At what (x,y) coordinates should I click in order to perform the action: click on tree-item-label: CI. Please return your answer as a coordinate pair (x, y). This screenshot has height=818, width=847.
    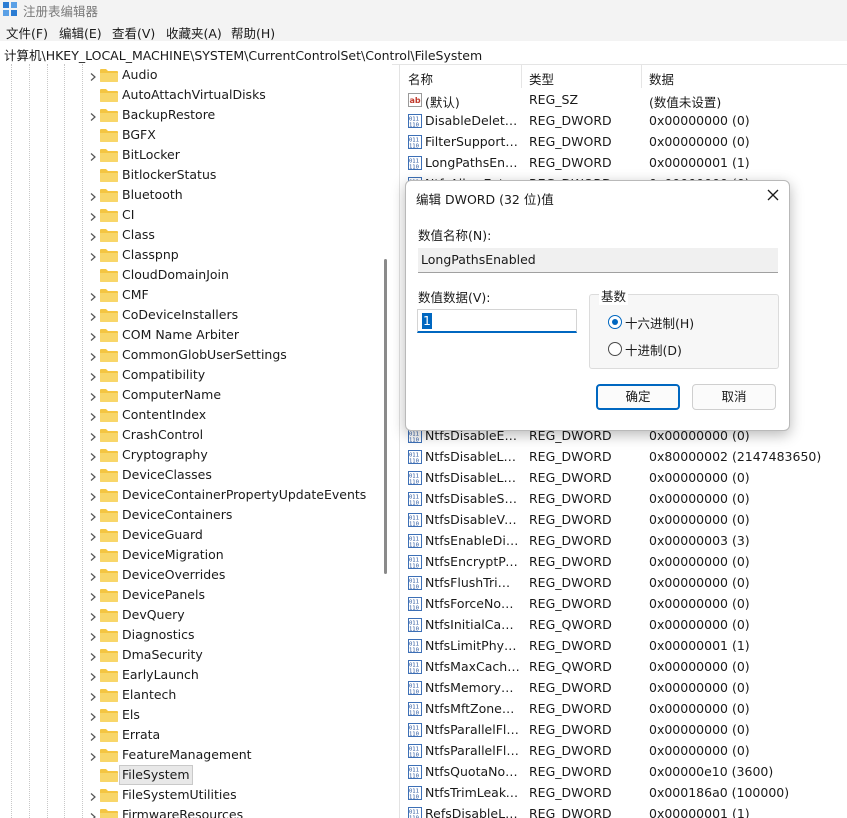
    Looking at the image, I should click on (128, 214).